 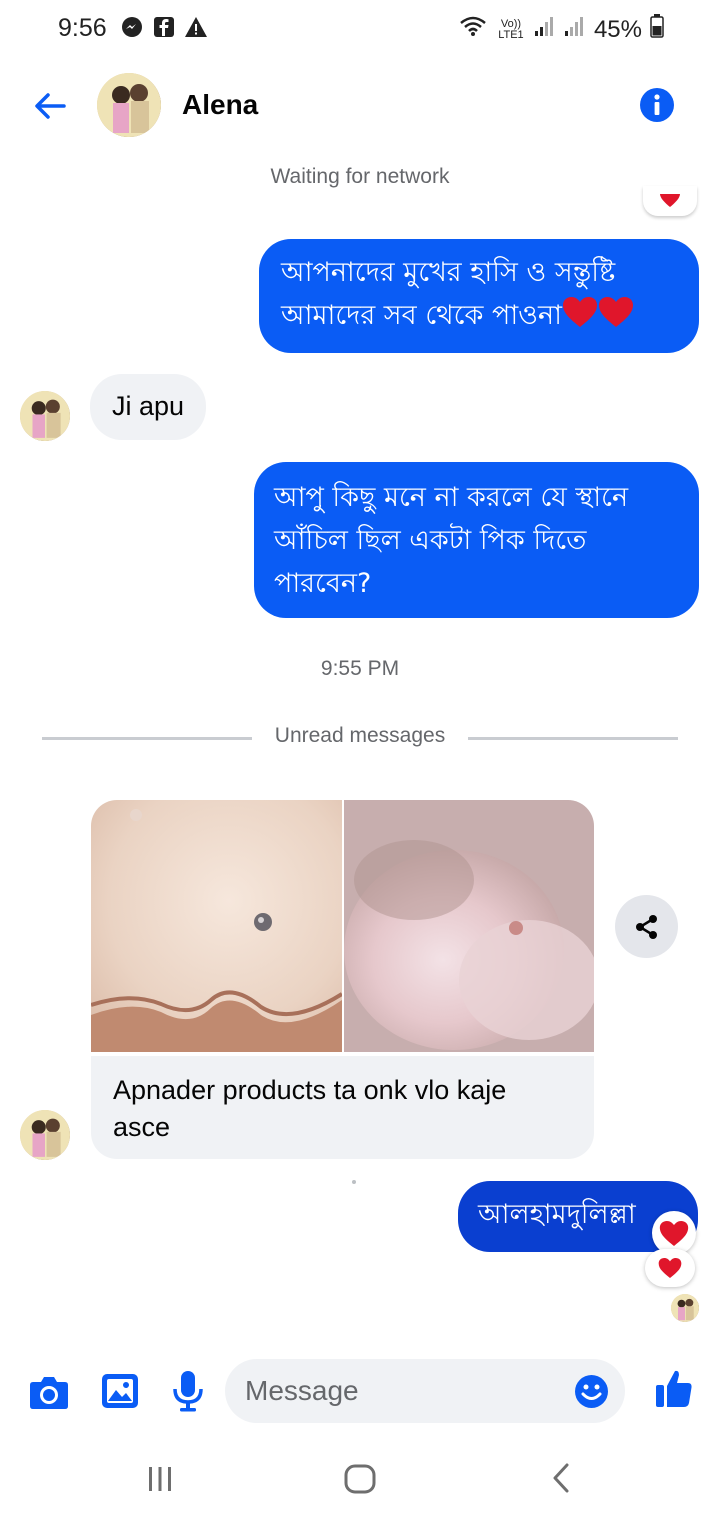 I want to click on unread-label: Unread messages, so click(x=360, y=735).